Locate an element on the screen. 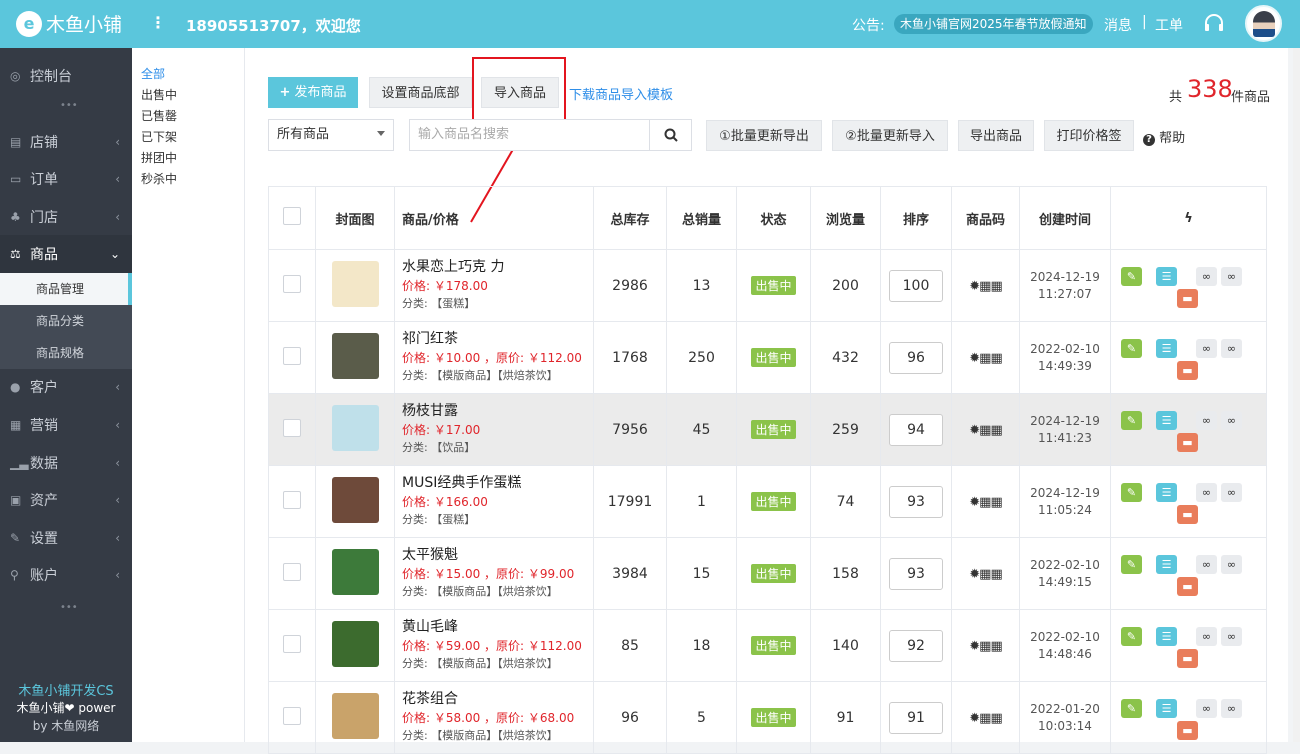 The image size is (1300, 754). sidebar-item-dashboard: ◎ 控制台 is located at coordinates (66, 76).